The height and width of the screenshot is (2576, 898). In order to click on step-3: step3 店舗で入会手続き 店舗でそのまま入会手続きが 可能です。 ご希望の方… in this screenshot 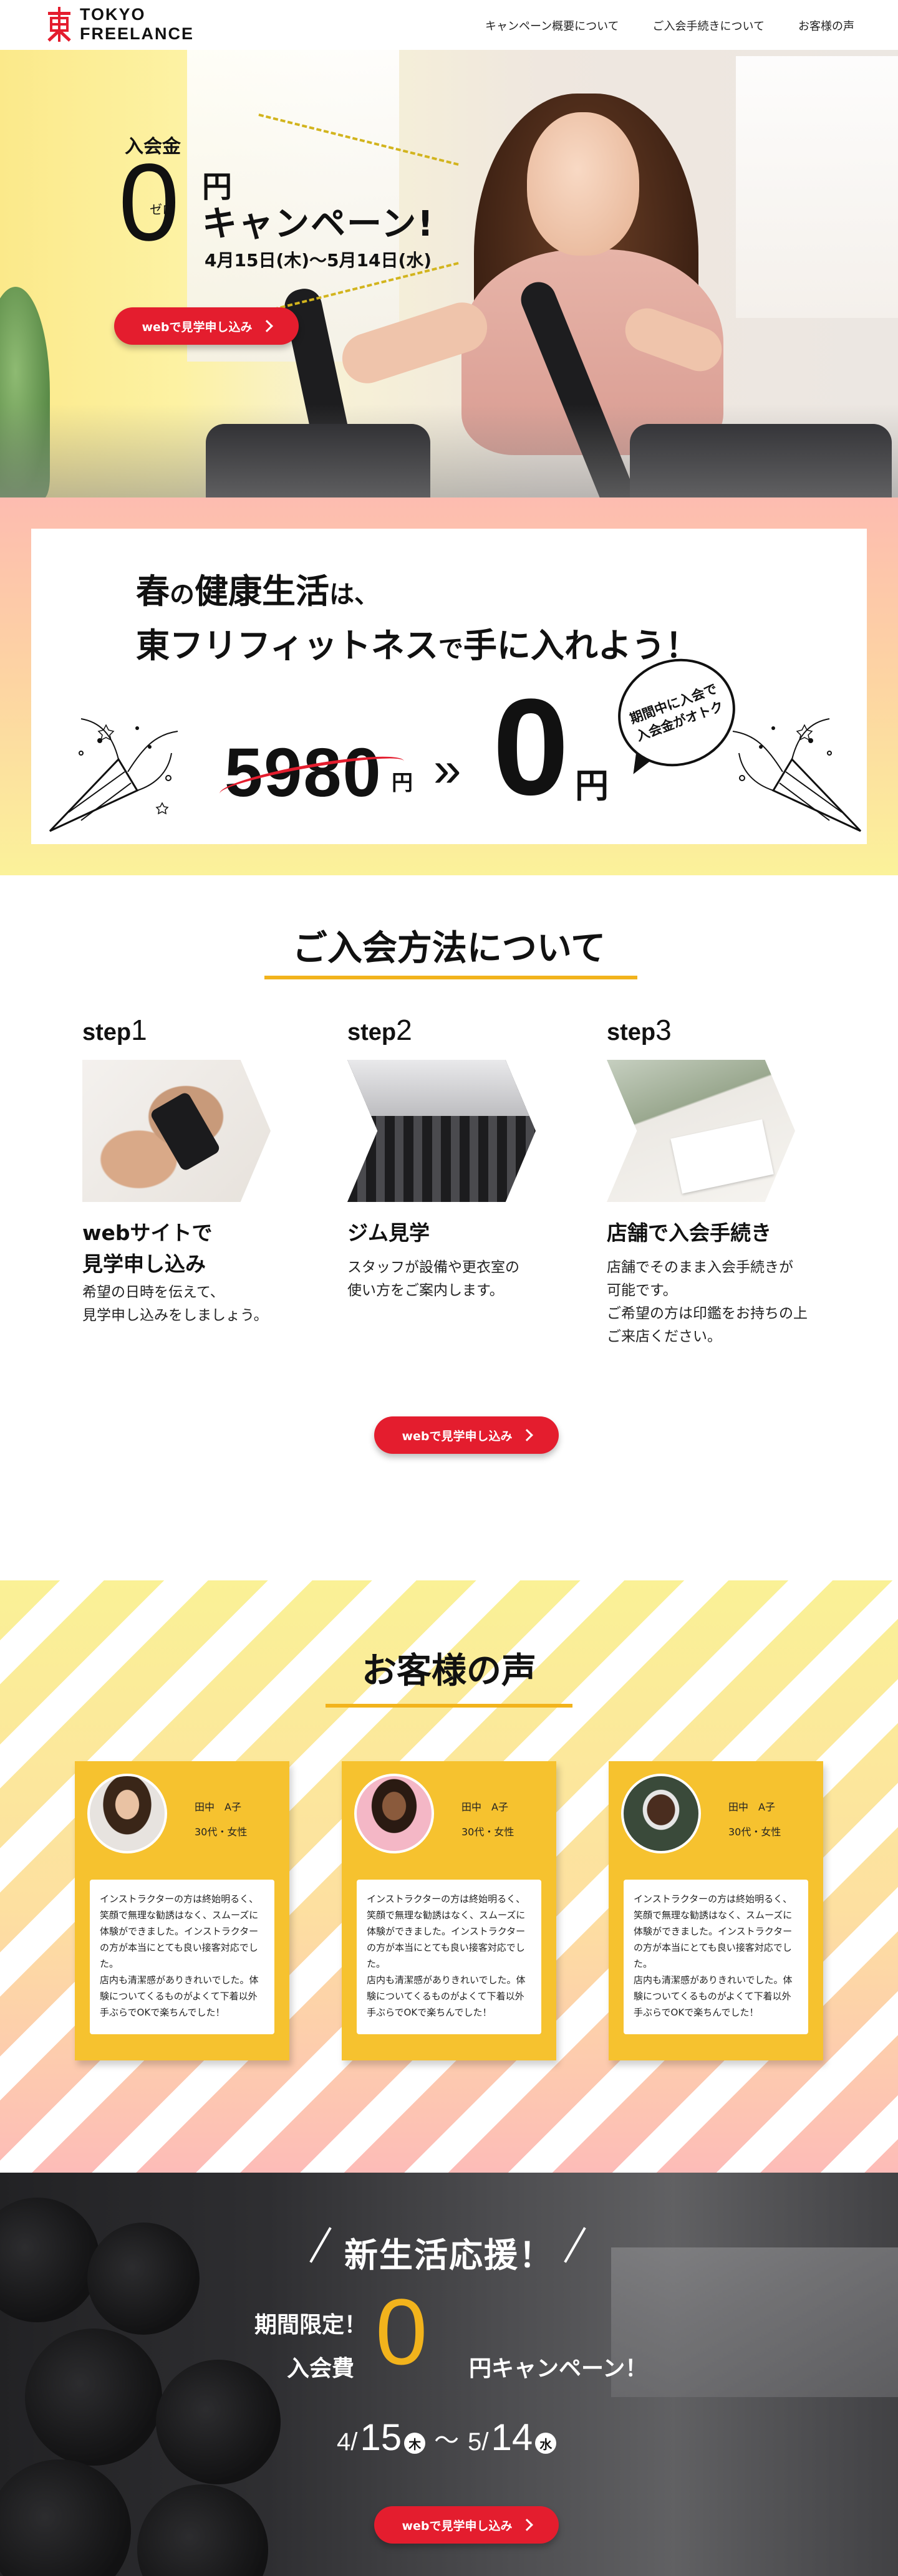, I will do `click(725, 1179)`.